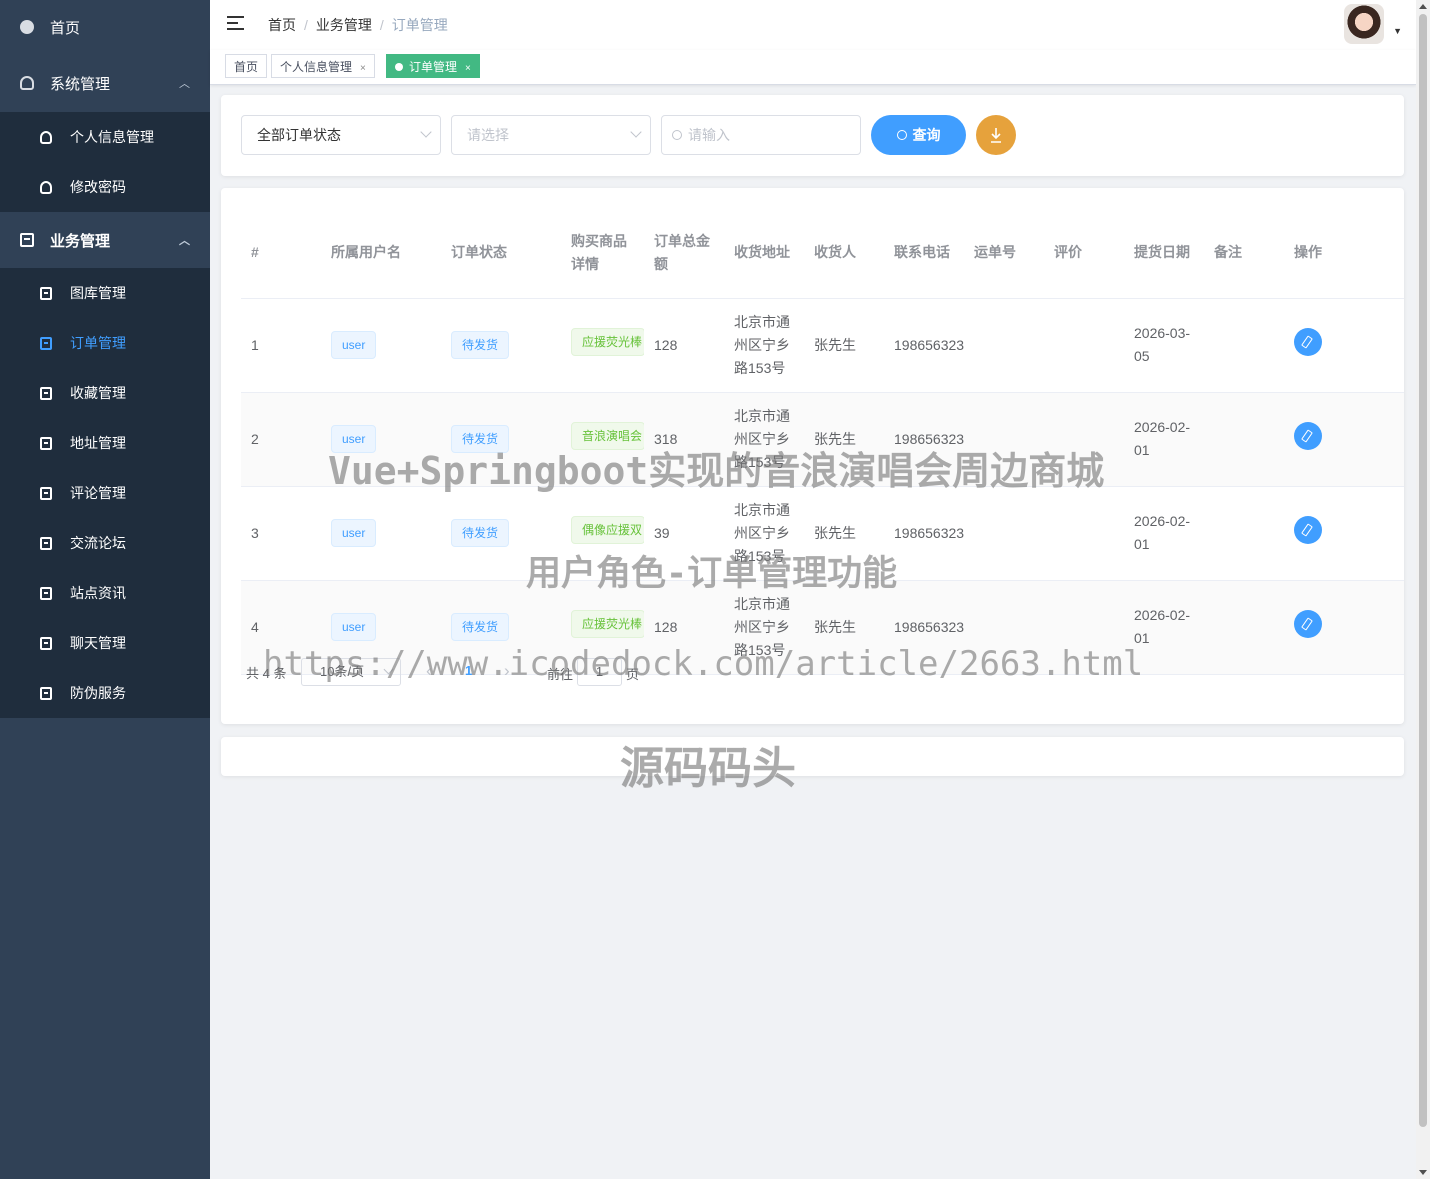 The image size is (1430, 1179). Describe the element at coordinates (235, 23) in the screenshot. I see `menu-toggle-icon` at that location.